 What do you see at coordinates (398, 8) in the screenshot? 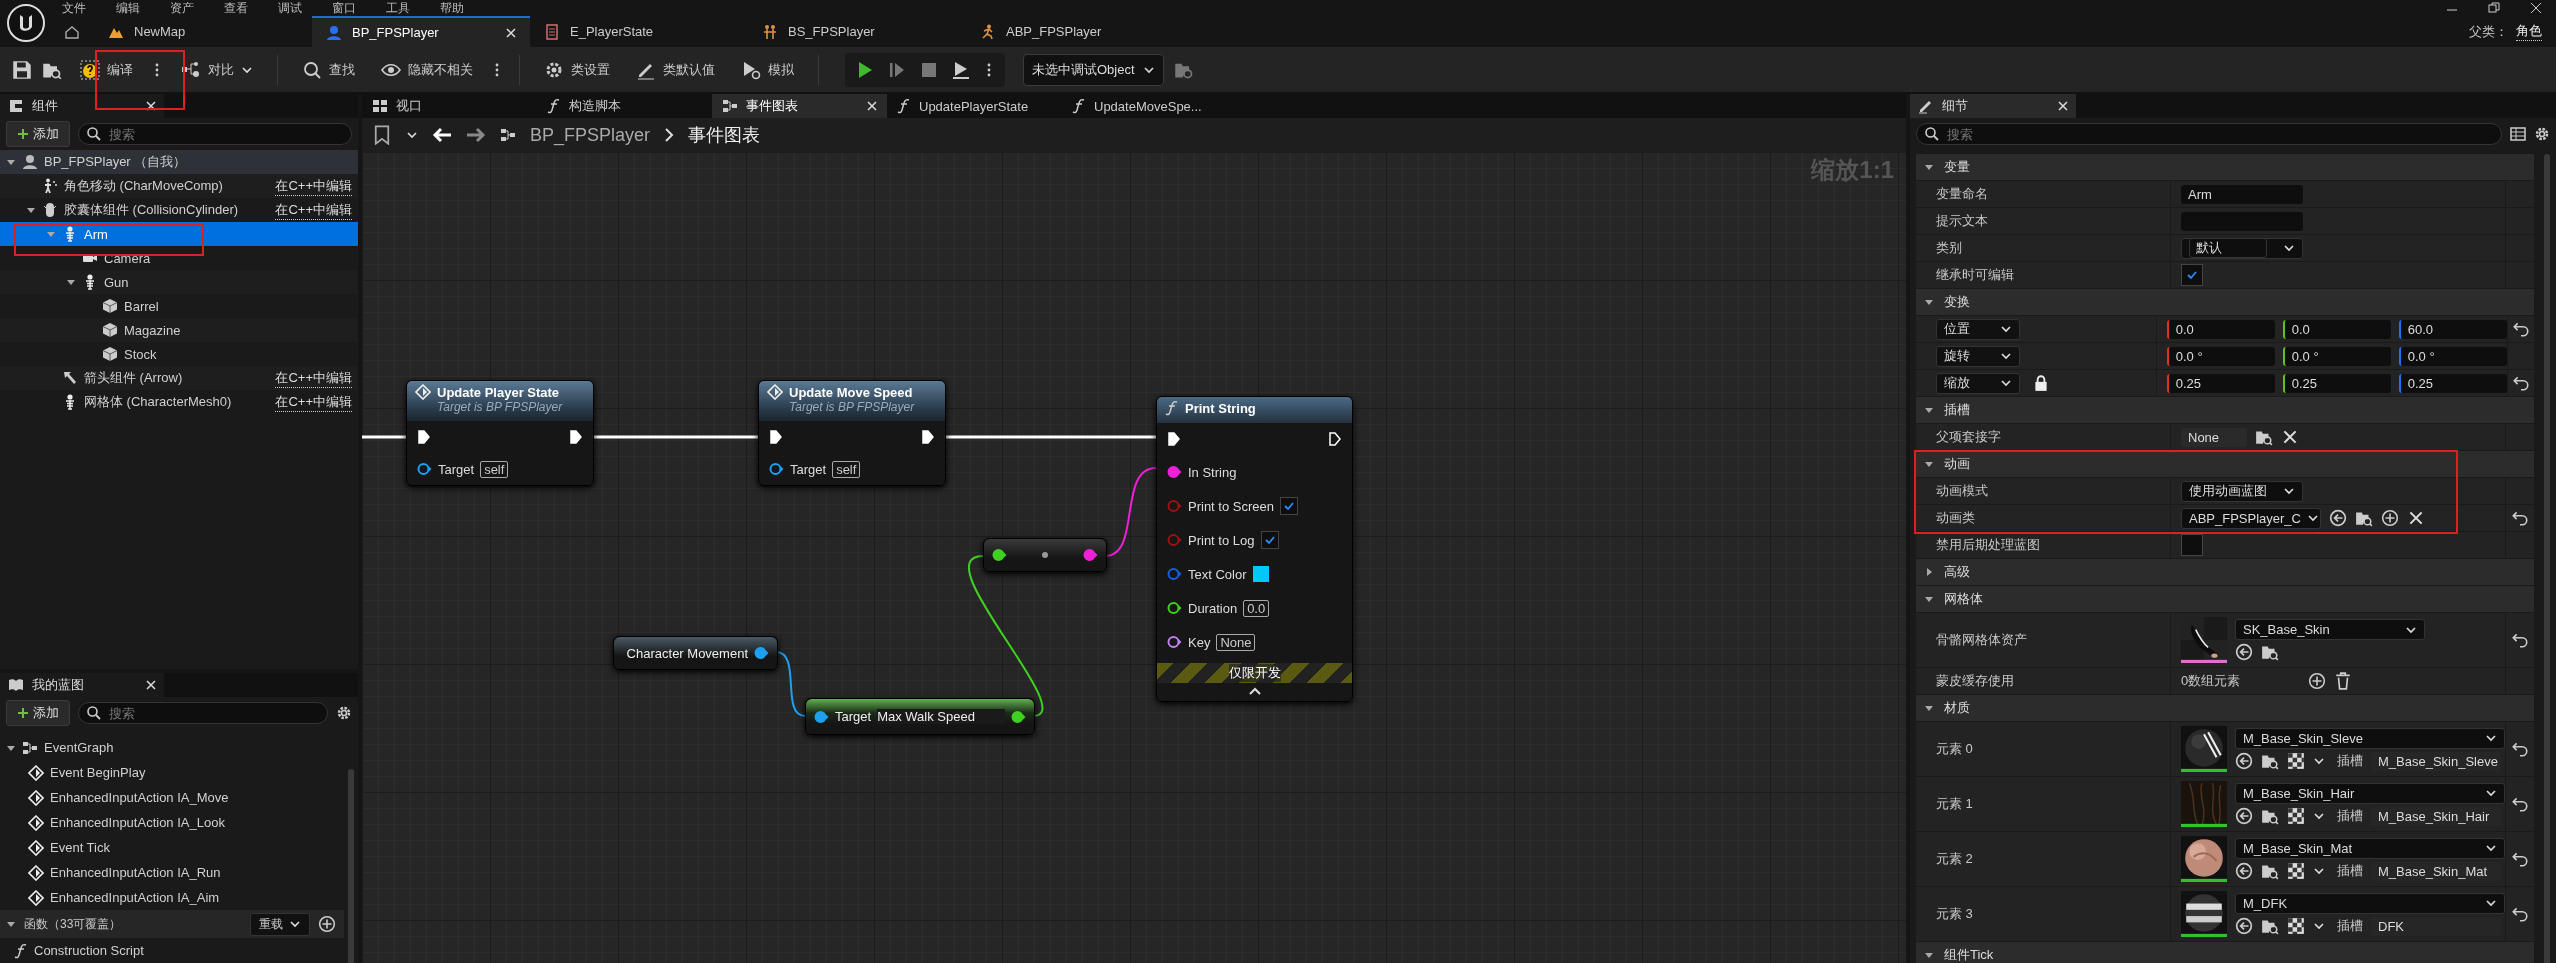
I see `menu-item: 工具` at bounding box center [398, 8].